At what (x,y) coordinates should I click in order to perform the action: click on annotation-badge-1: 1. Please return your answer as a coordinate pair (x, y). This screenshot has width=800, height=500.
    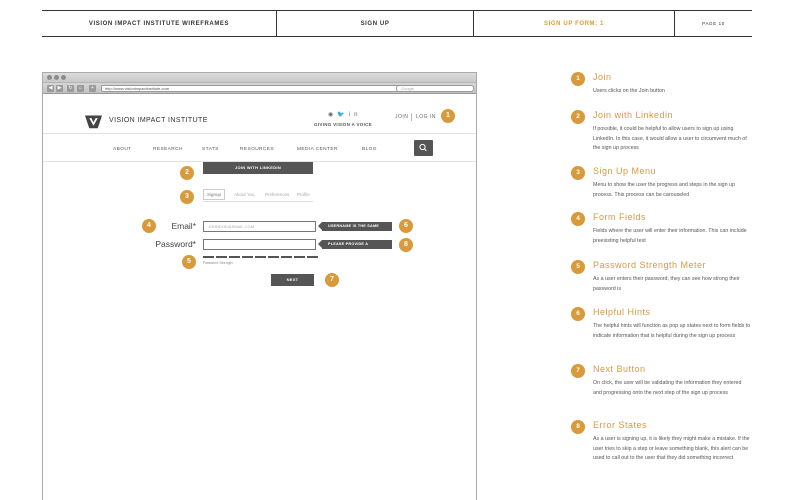
    Looking at the image, I should click on (448, 116).